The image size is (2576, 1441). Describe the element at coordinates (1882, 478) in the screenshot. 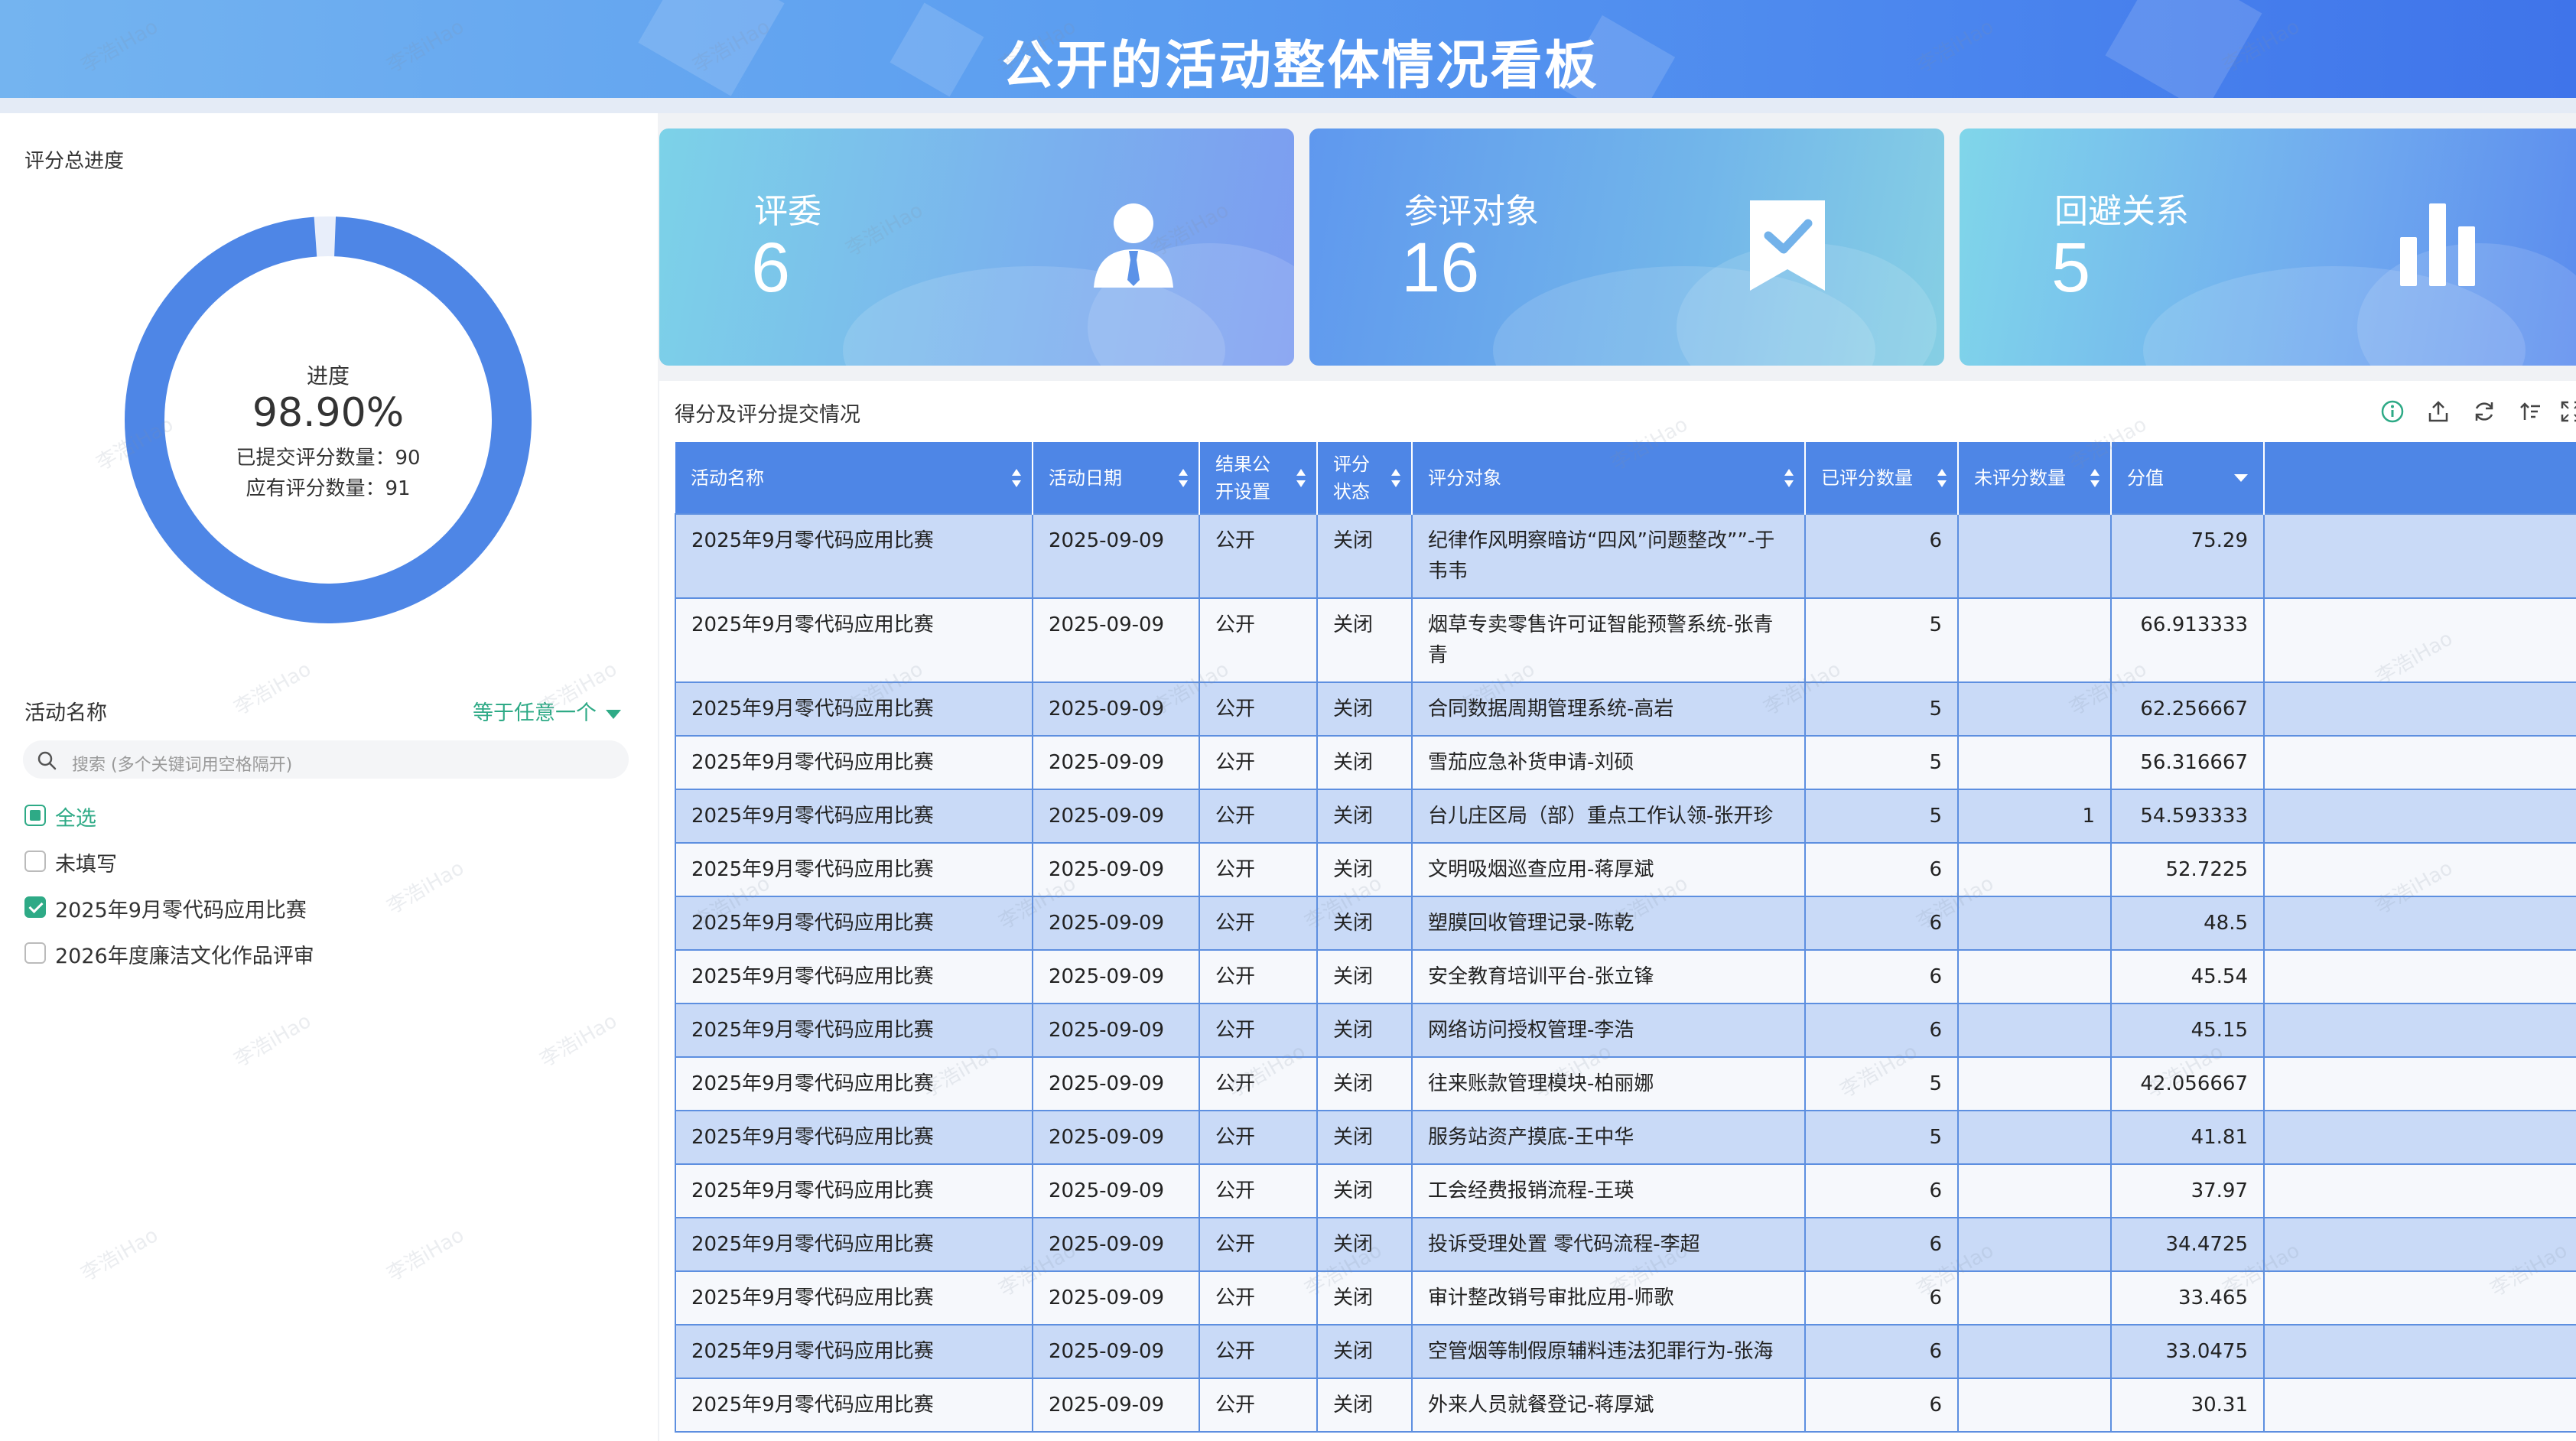

I see `column-header-scored: 已评分数量` at that location.